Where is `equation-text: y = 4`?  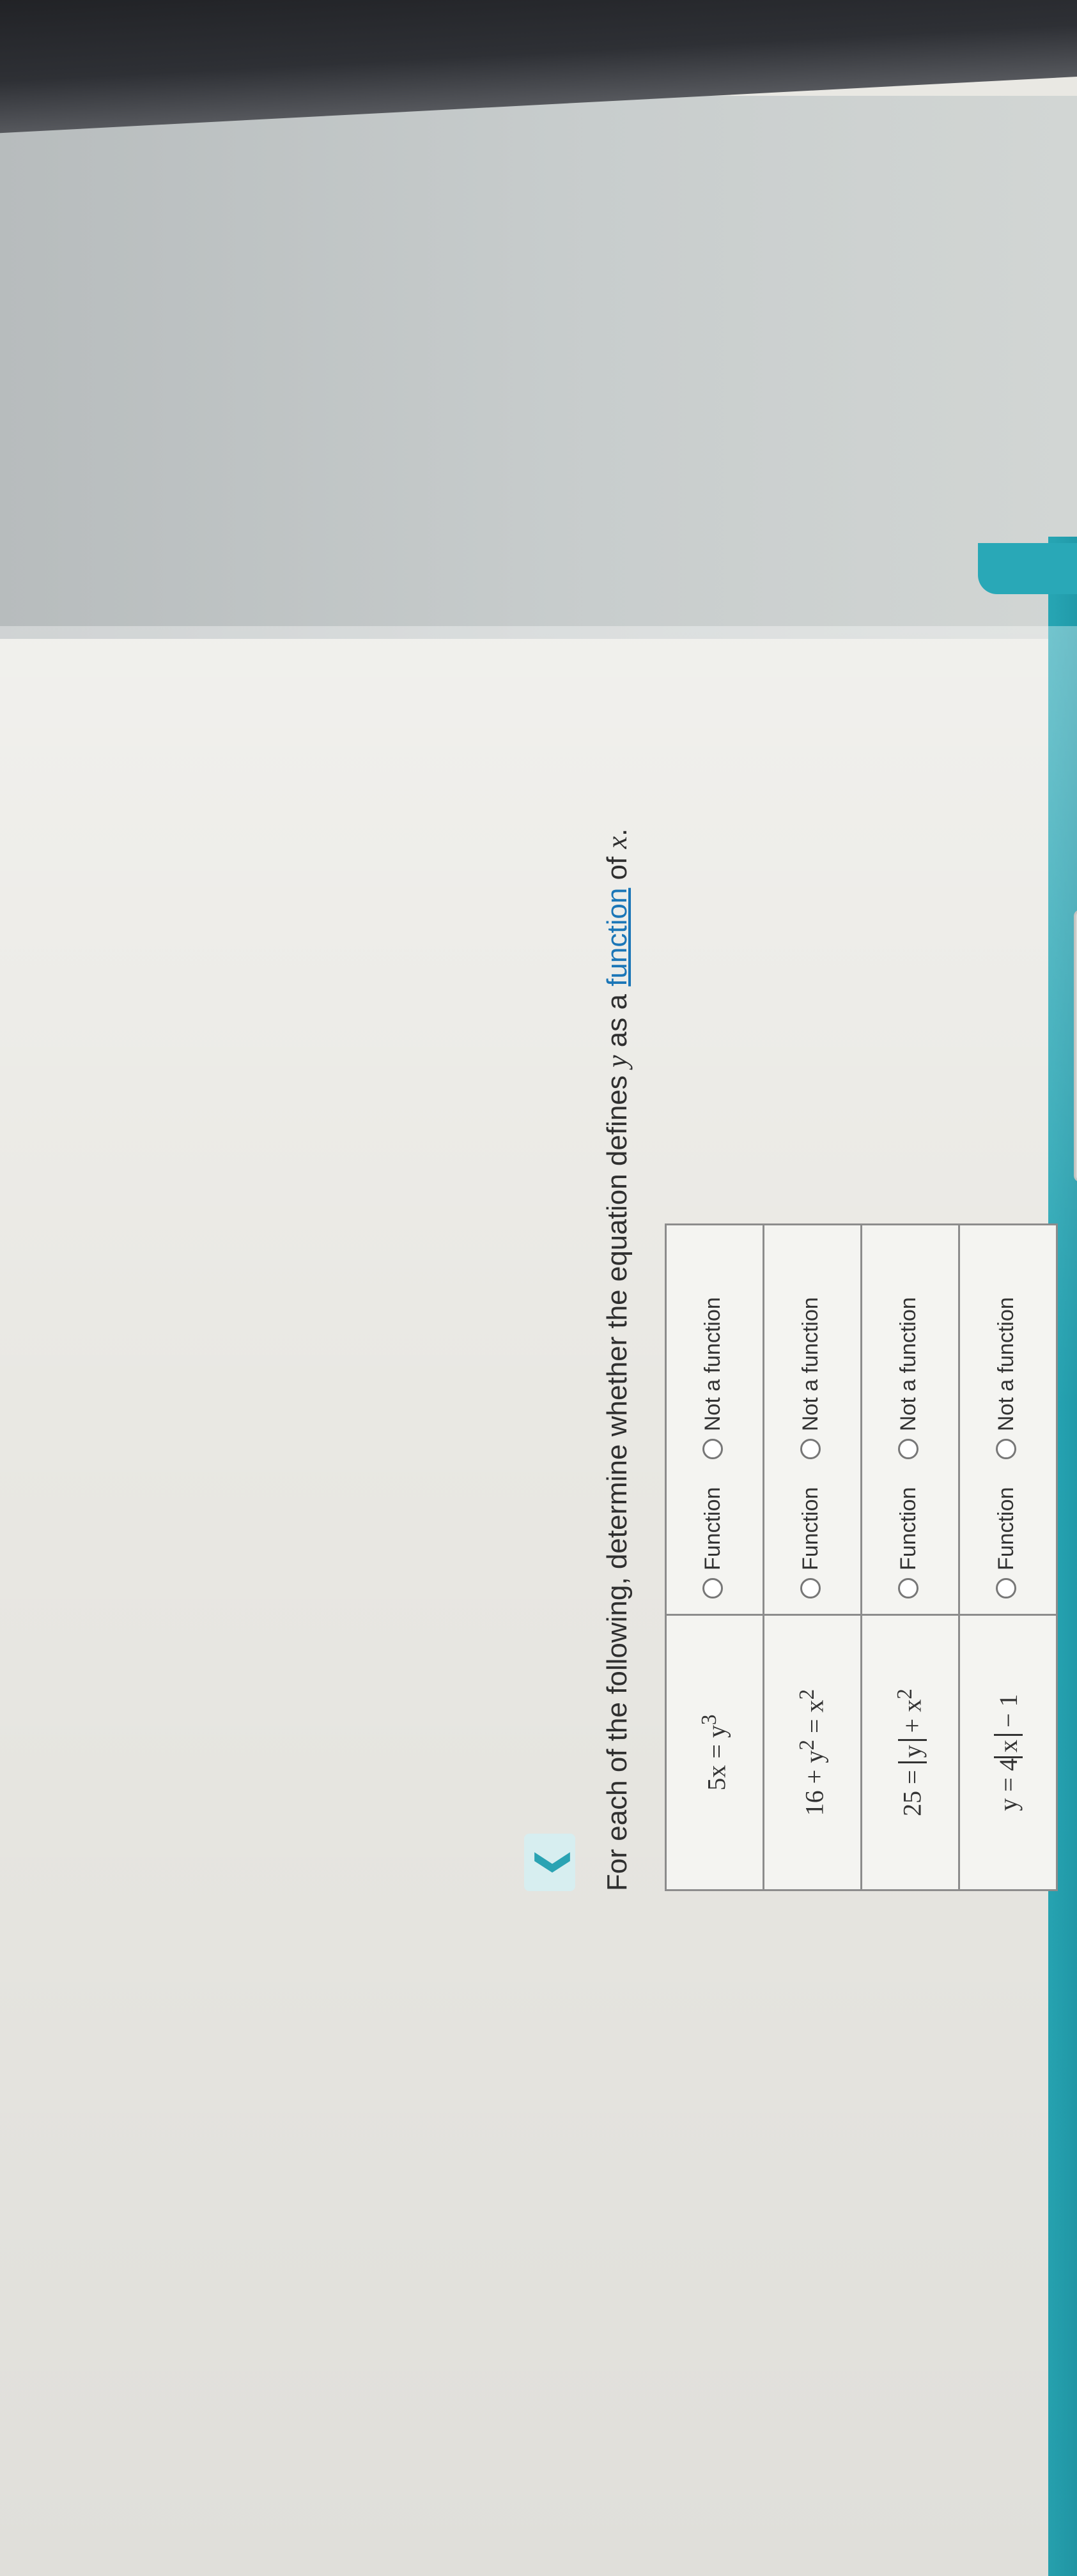 equation-text: y = 4 is located at coordinates (1008, 1784).